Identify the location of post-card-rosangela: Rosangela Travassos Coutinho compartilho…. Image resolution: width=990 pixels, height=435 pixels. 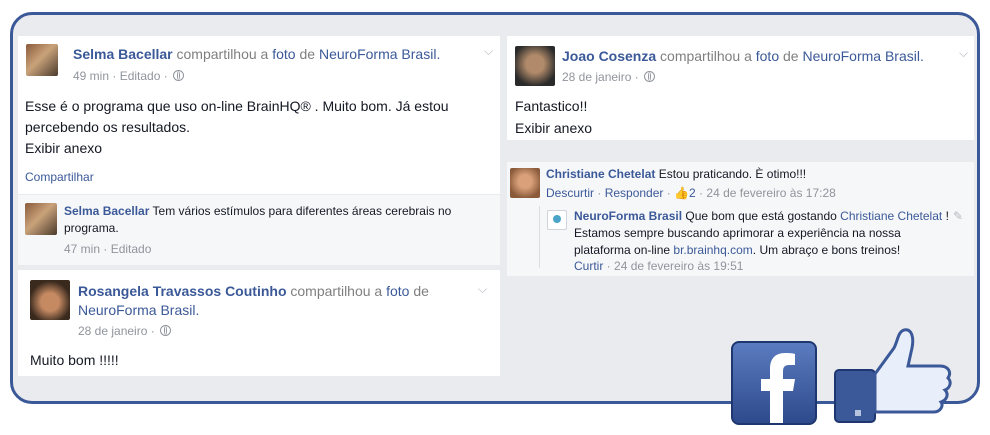
(259, 323).